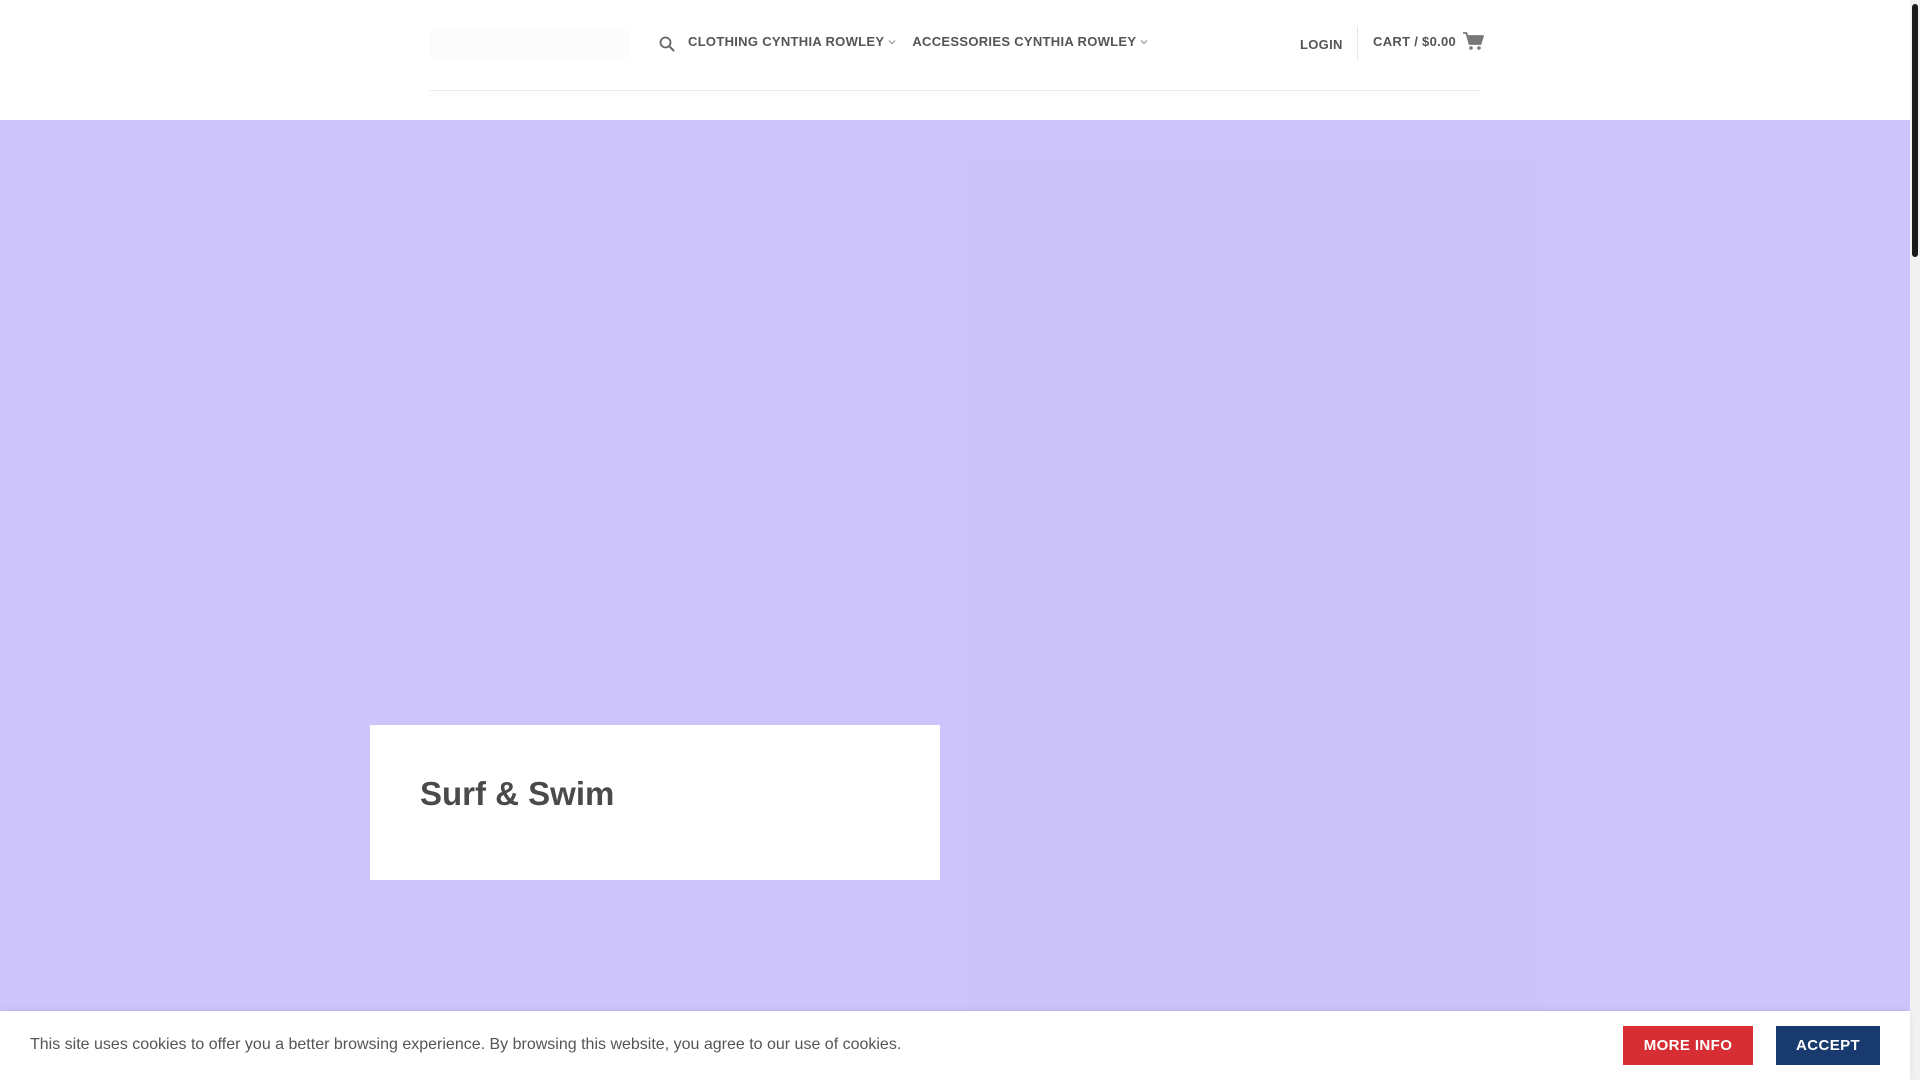 The height and width of the screenshot is (1080, 1920). I want to click on nav-item-label: ACCESSORIES CYNTHIA ROWLEY, so click(1024, 41).